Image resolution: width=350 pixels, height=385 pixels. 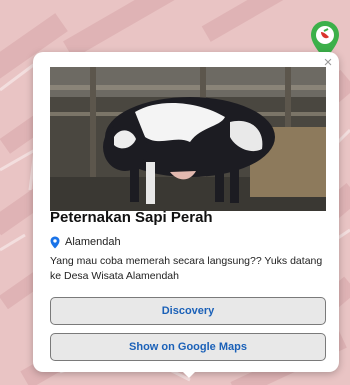 What do you see at coordinates (188, 347) in the screenshot?
I see `show-on-google-maps-button: Show on Google Maps` at bounding box center [188, 347].